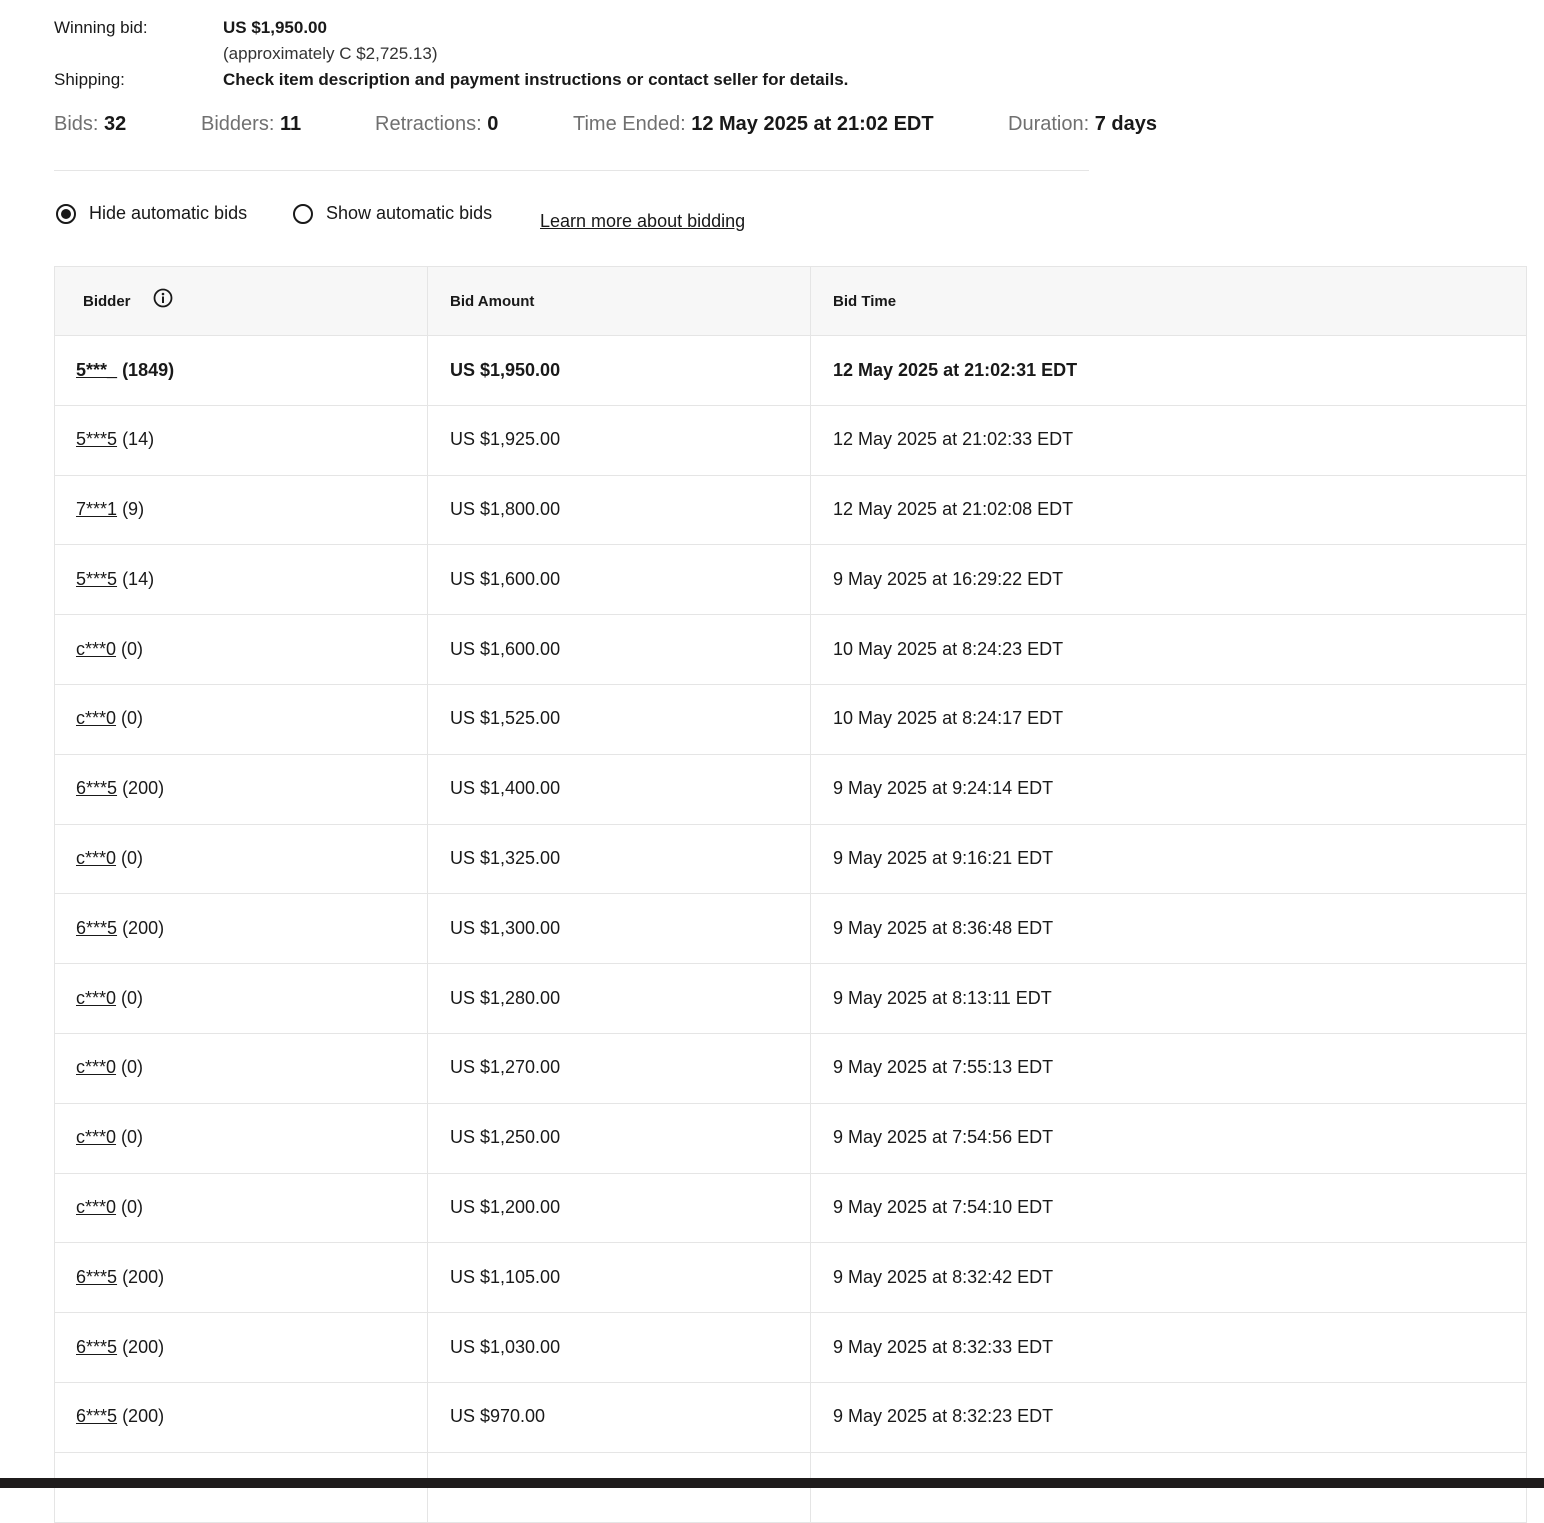 This screenshot has width=1544, height=1523. Describe the element at coordinates (492, 301) in the screenshot. I see `header-bid-amount: Bid Amount` at that location.